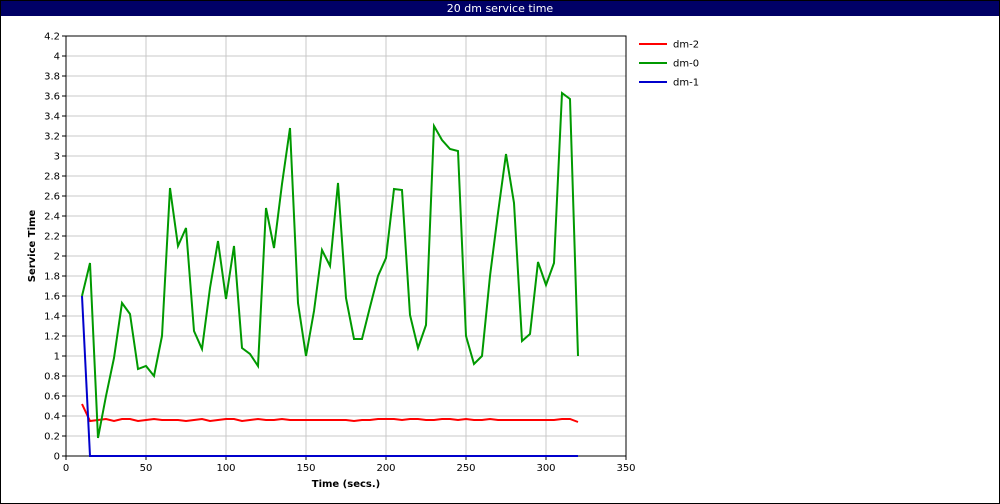  Describe the element at coordinates (66, 468) in the screenshot. I see `x-tick-label: 0` at that location.